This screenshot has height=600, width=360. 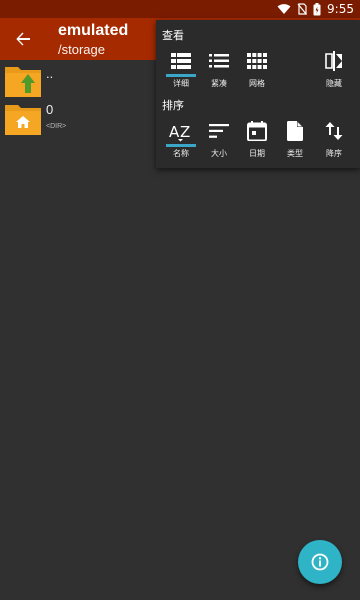 What do you see at coordinates (284, 9) in the screenshot?
I see `wifi-icon` at bounding box center [284, 9].